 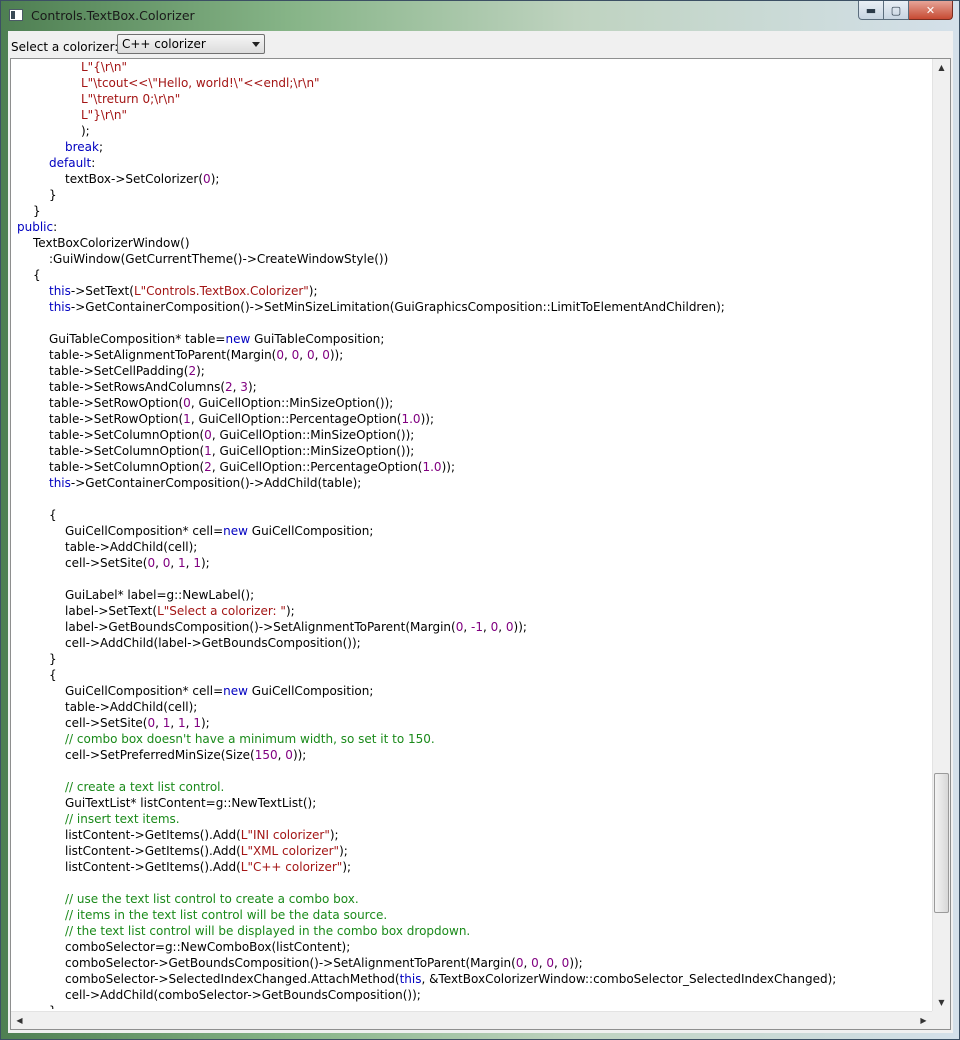 What do you see at coordinates (471, 1020) in the screenshot?
I see `horizontal-scrollbar: ◀ ▶` at bounding box center [471, 1020].